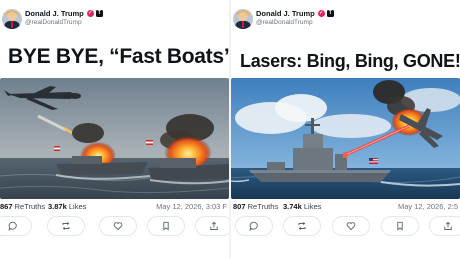 The image size is (460, 258). Describe the element at coordinates (191, 206) in the screenshot. I see `post-timestamp: May 12, 2026, 3:03 F` at that location.